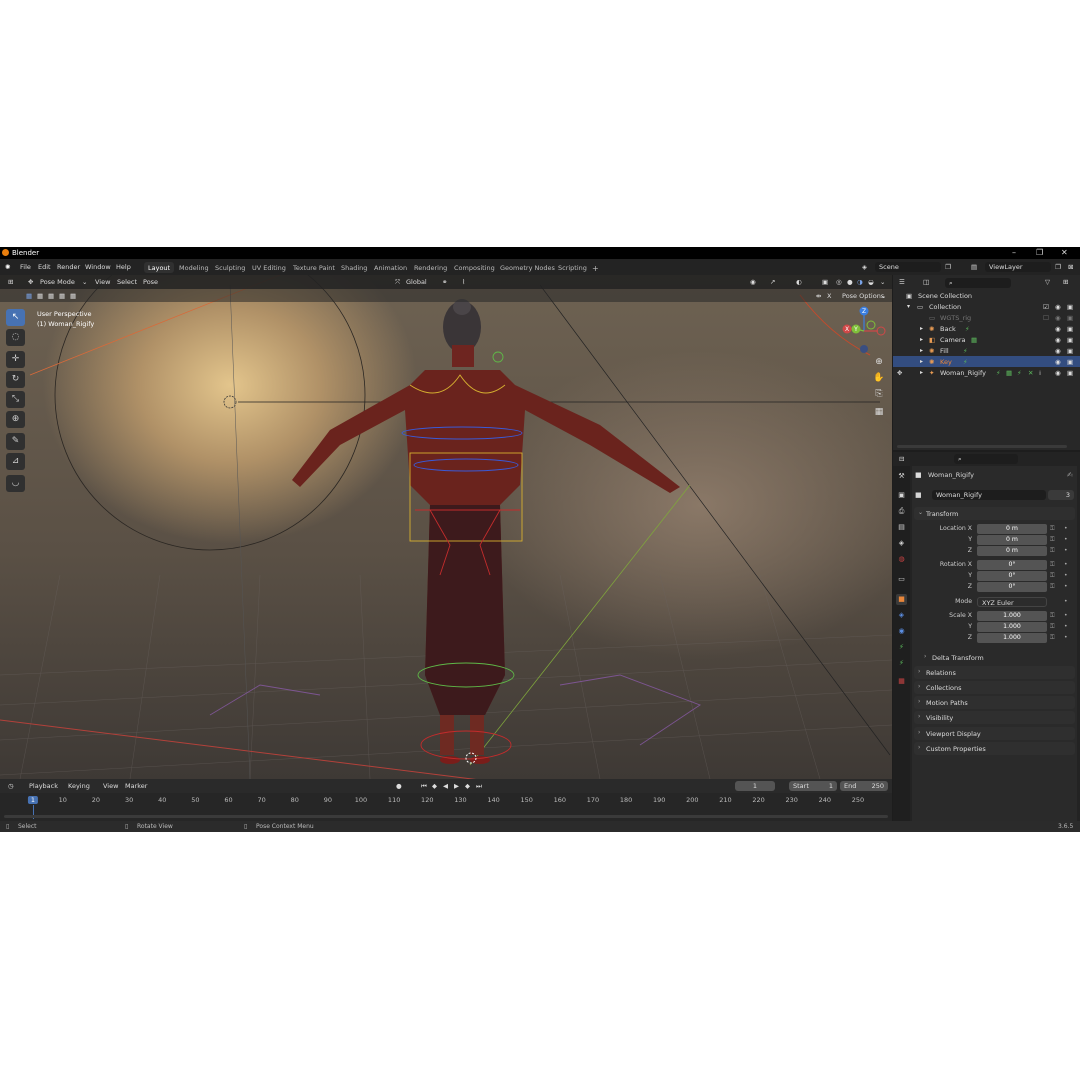  Describe the element at coordinates (818, 296) in the screenshot. I see `mirror-icon: ⇹` at that location.